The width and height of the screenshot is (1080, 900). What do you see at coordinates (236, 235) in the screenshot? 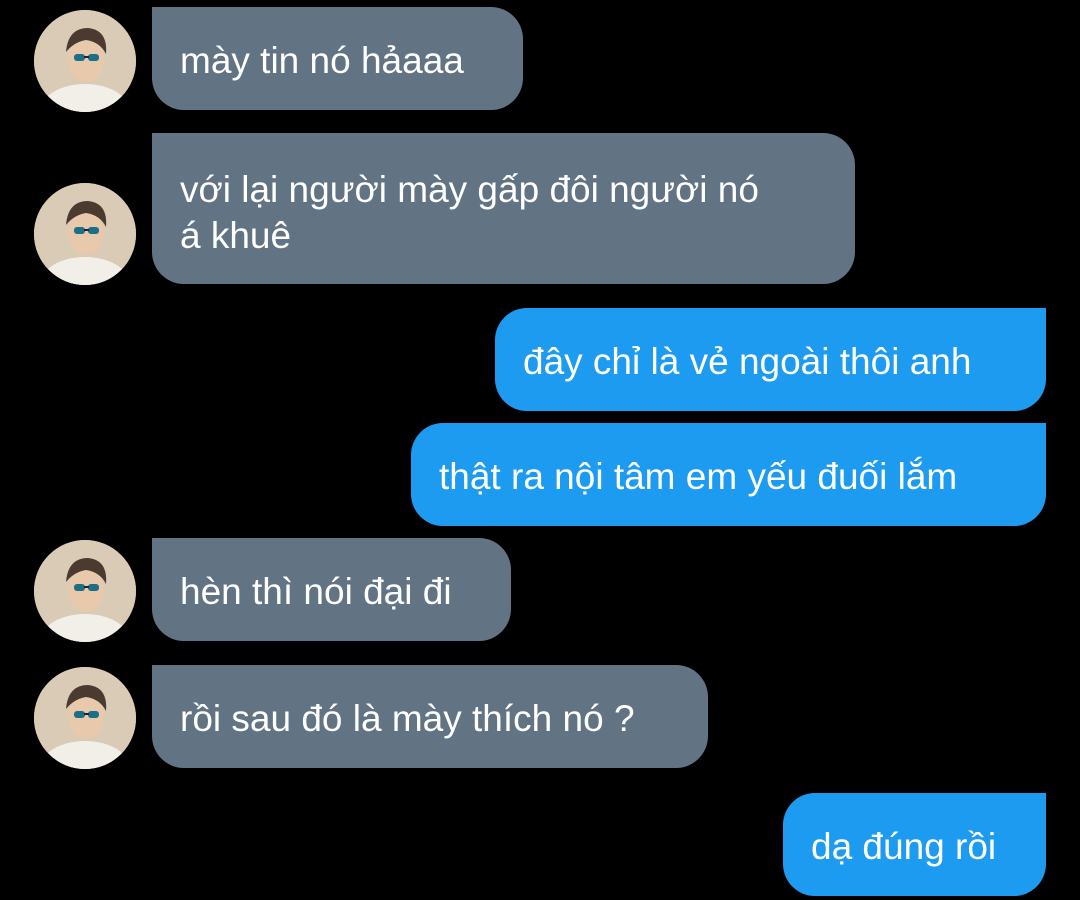
I see `message-text-line-2: á khuê` at bounding box center [236, 235].